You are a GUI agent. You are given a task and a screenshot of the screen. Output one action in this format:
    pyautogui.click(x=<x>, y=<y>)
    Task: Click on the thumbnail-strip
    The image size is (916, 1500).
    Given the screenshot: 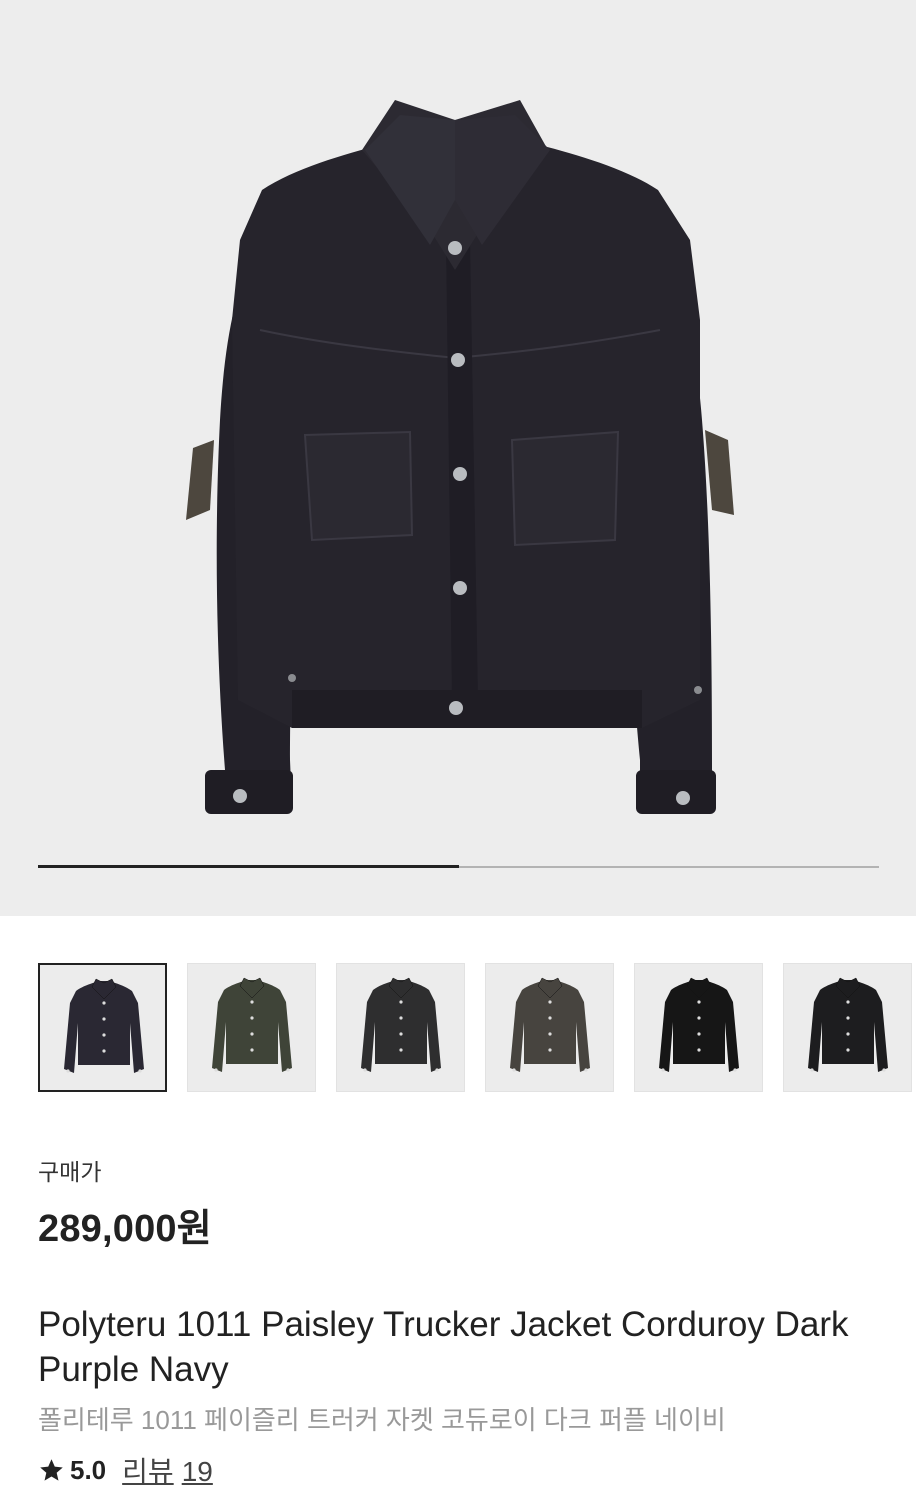 What is the action you would take?
    pyautogui.click(x=477, y=1027)
    